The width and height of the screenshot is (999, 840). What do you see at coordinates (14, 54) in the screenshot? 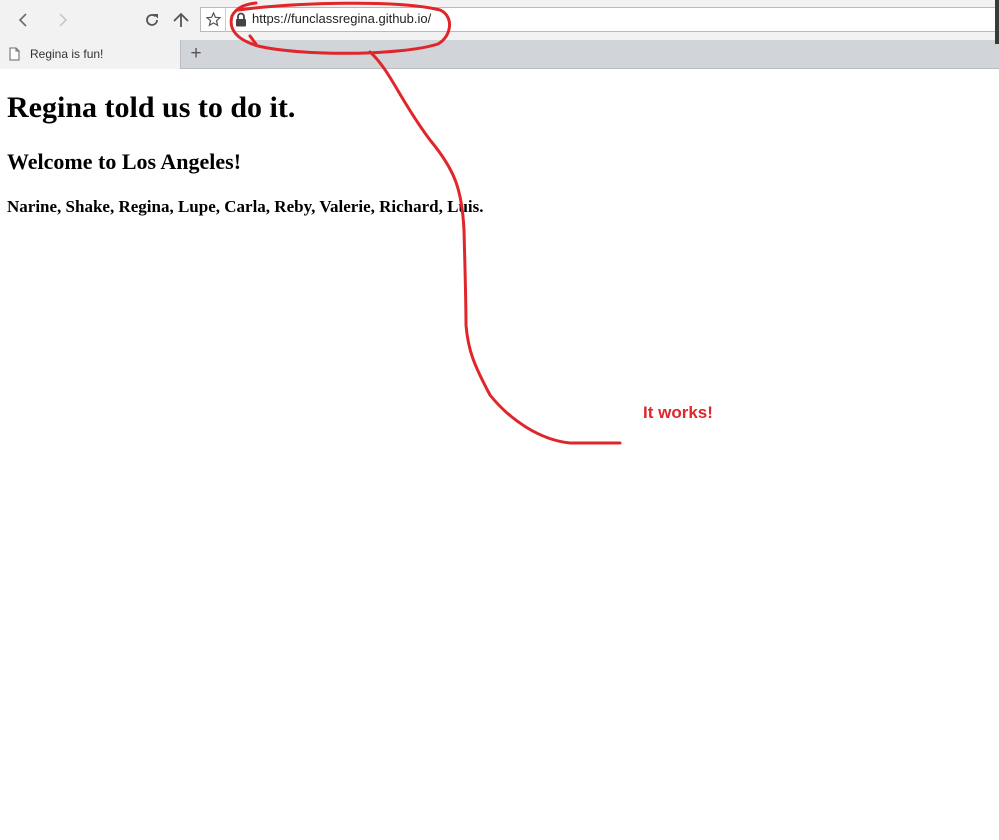
I see `page-icon` at bounding box center [14, 54].